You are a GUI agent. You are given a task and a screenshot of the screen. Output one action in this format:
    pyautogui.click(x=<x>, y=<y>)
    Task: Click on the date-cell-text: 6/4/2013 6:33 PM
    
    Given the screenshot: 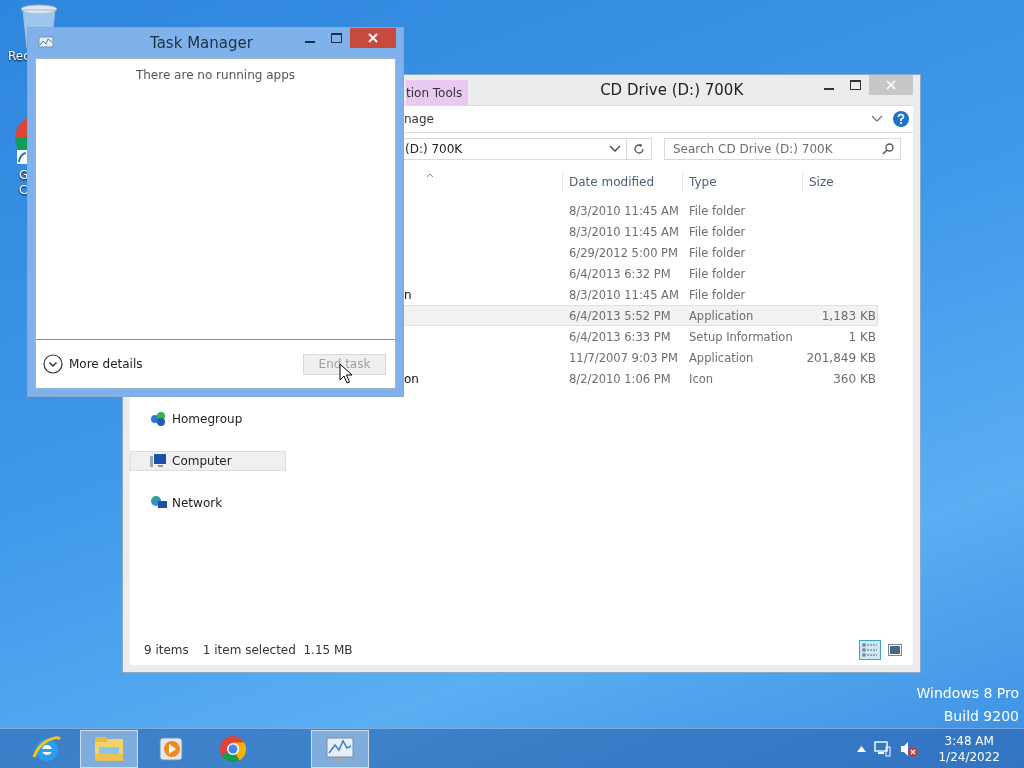 What is the action you would take?
    pyautogui.click(x=620, y=336)
    